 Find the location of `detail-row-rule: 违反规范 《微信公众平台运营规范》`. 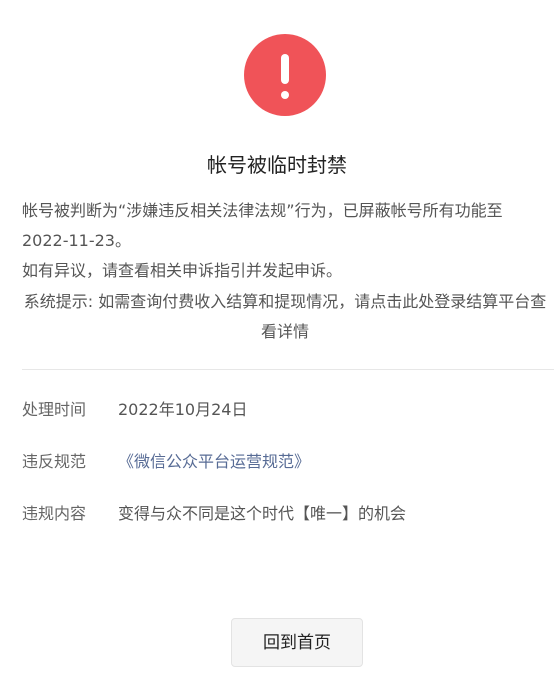

detail-row-rule: 违反规范 《微信公众平台运营规范》 is located at coordinates (282, 462).